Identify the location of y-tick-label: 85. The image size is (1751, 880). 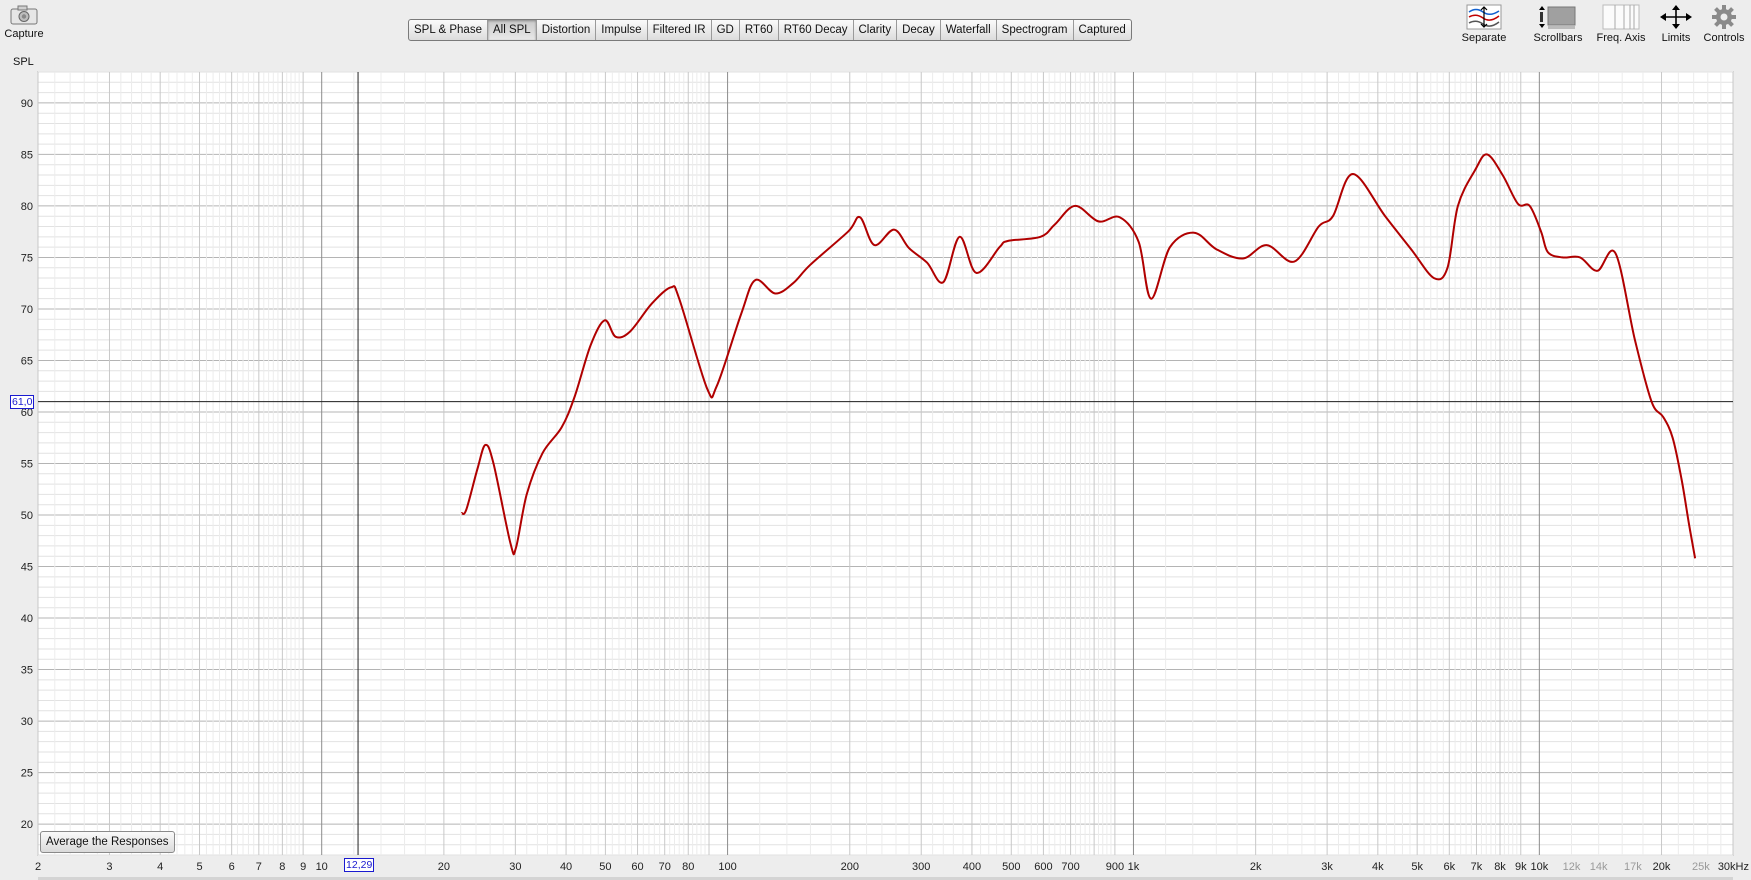
(27, 155).